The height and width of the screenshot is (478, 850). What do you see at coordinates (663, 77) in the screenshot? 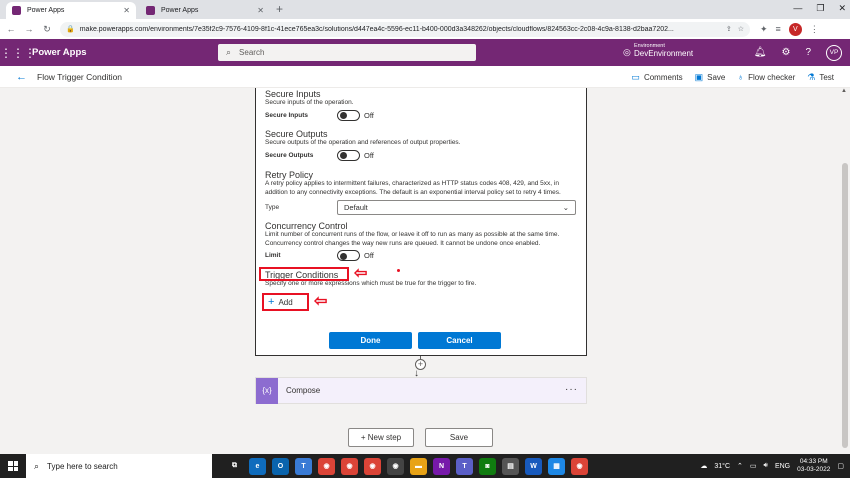
I see `comments-label: Comments` at bounding box center [663, 77].